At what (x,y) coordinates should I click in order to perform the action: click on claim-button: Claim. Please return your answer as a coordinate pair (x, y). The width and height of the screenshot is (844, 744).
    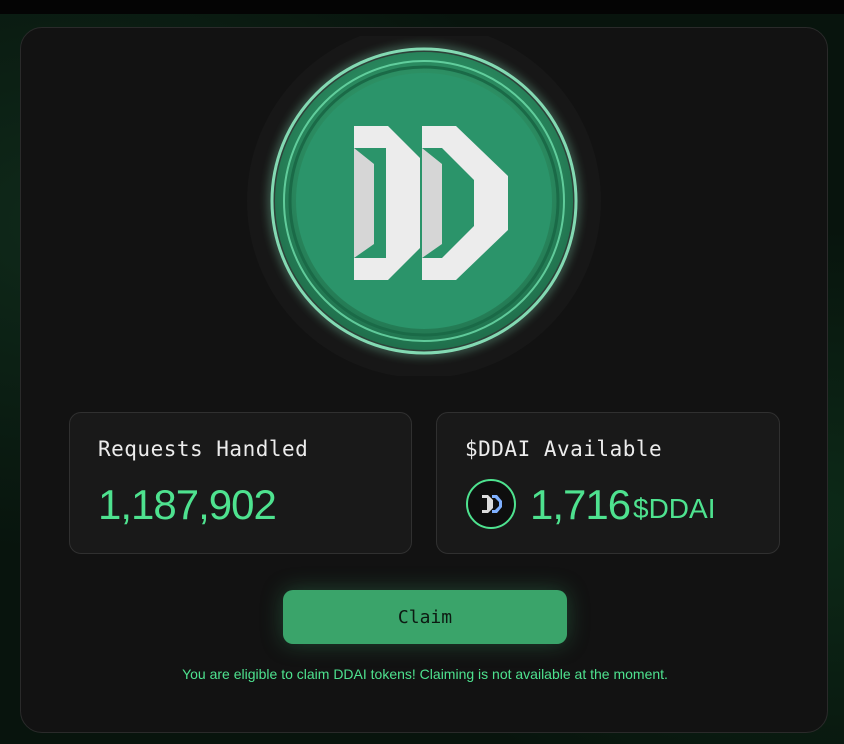
    Looking at the image, I should click on (425, 617).